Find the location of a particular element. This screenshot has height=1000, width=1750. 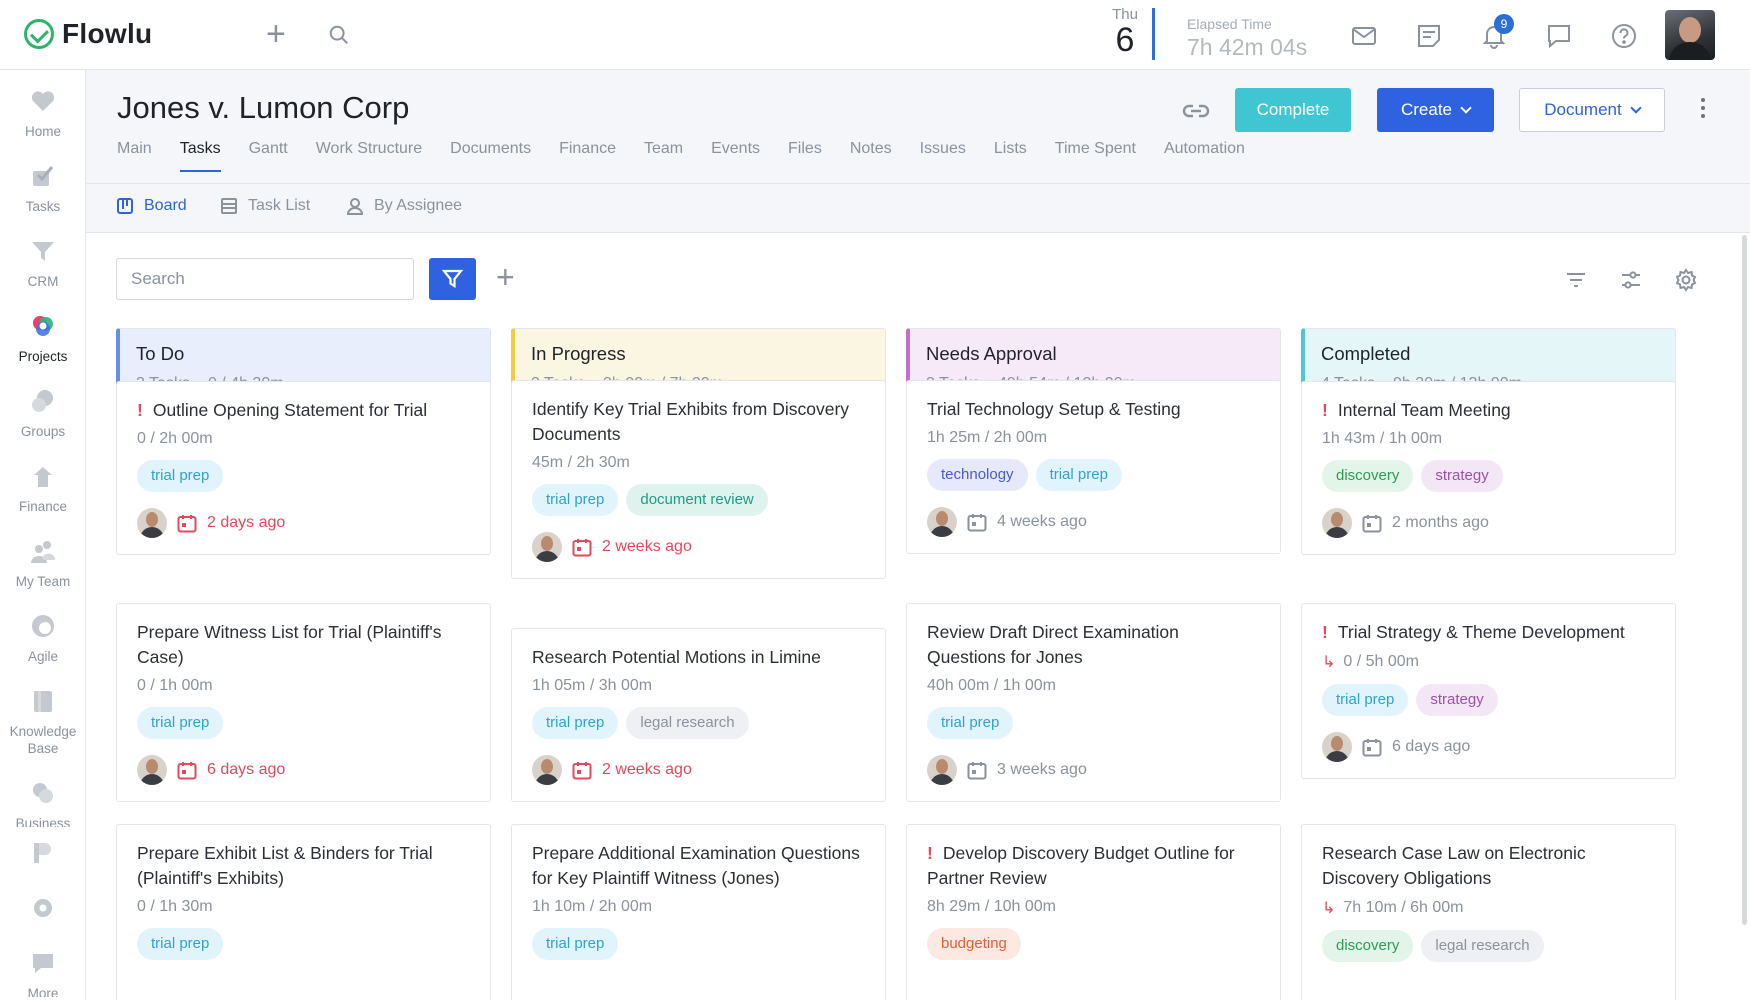

tab-team: Team is located at coordinates (663, 156).